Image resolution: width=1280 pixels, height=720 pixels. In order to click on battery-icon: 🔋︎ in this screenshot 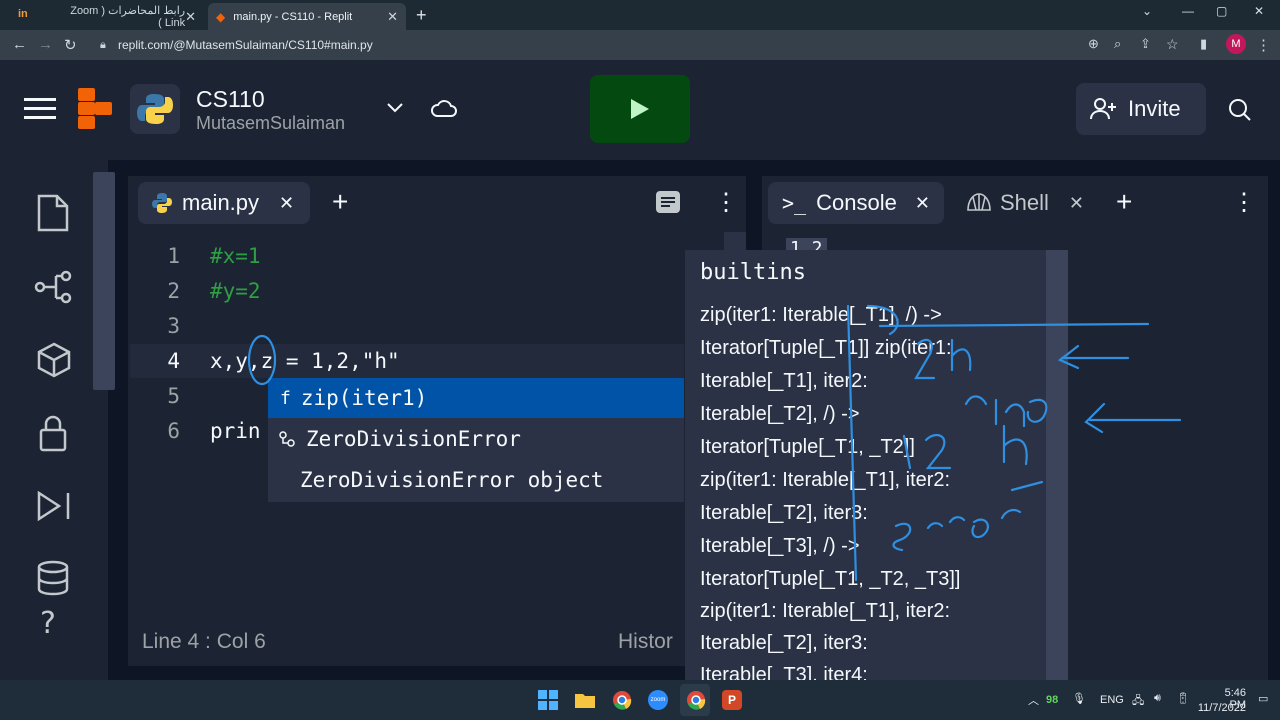, I will do `click(1183, 698)`.